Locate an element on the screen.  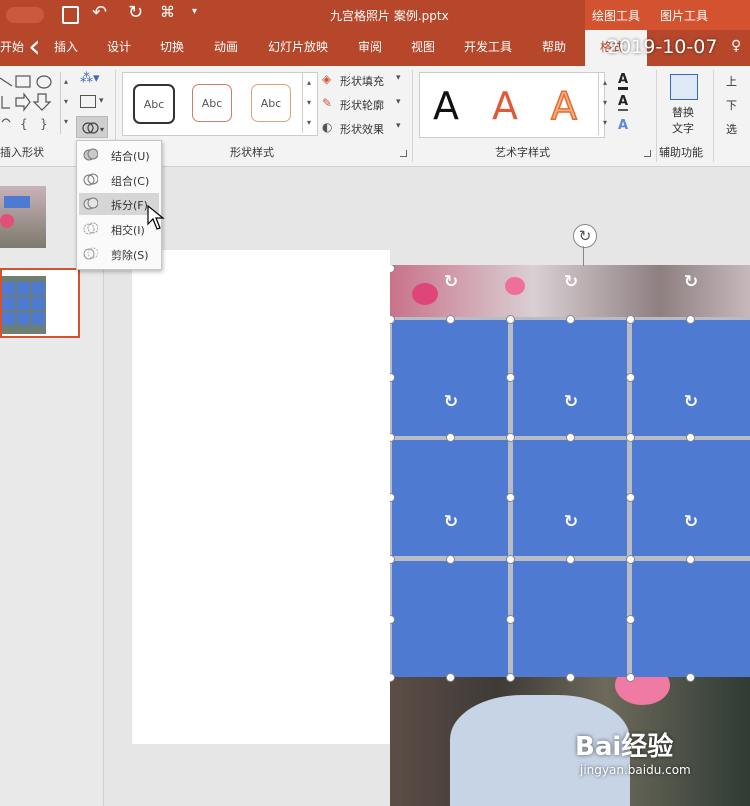
shapes-gallery: { } is located at coordinates (30, 103).